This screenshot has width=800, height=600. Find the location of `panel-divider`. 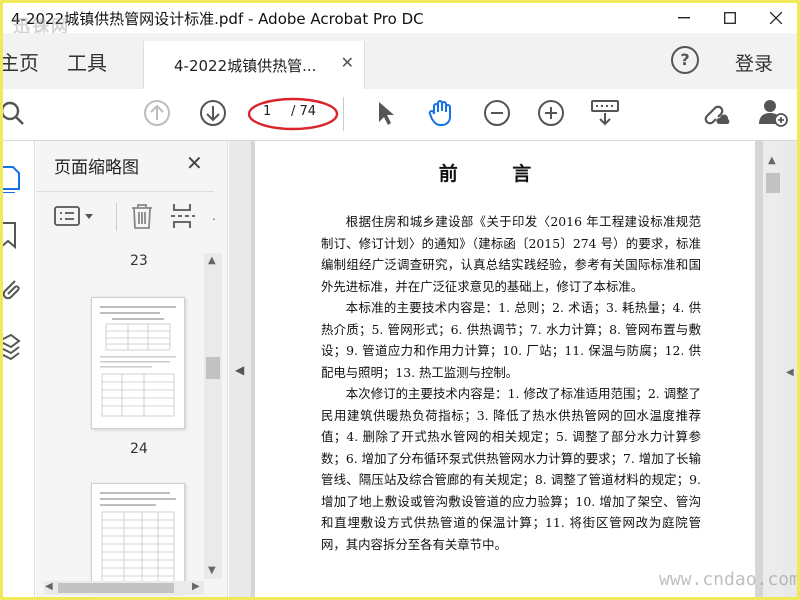

panel-divider is located at coordinates (125, 191).